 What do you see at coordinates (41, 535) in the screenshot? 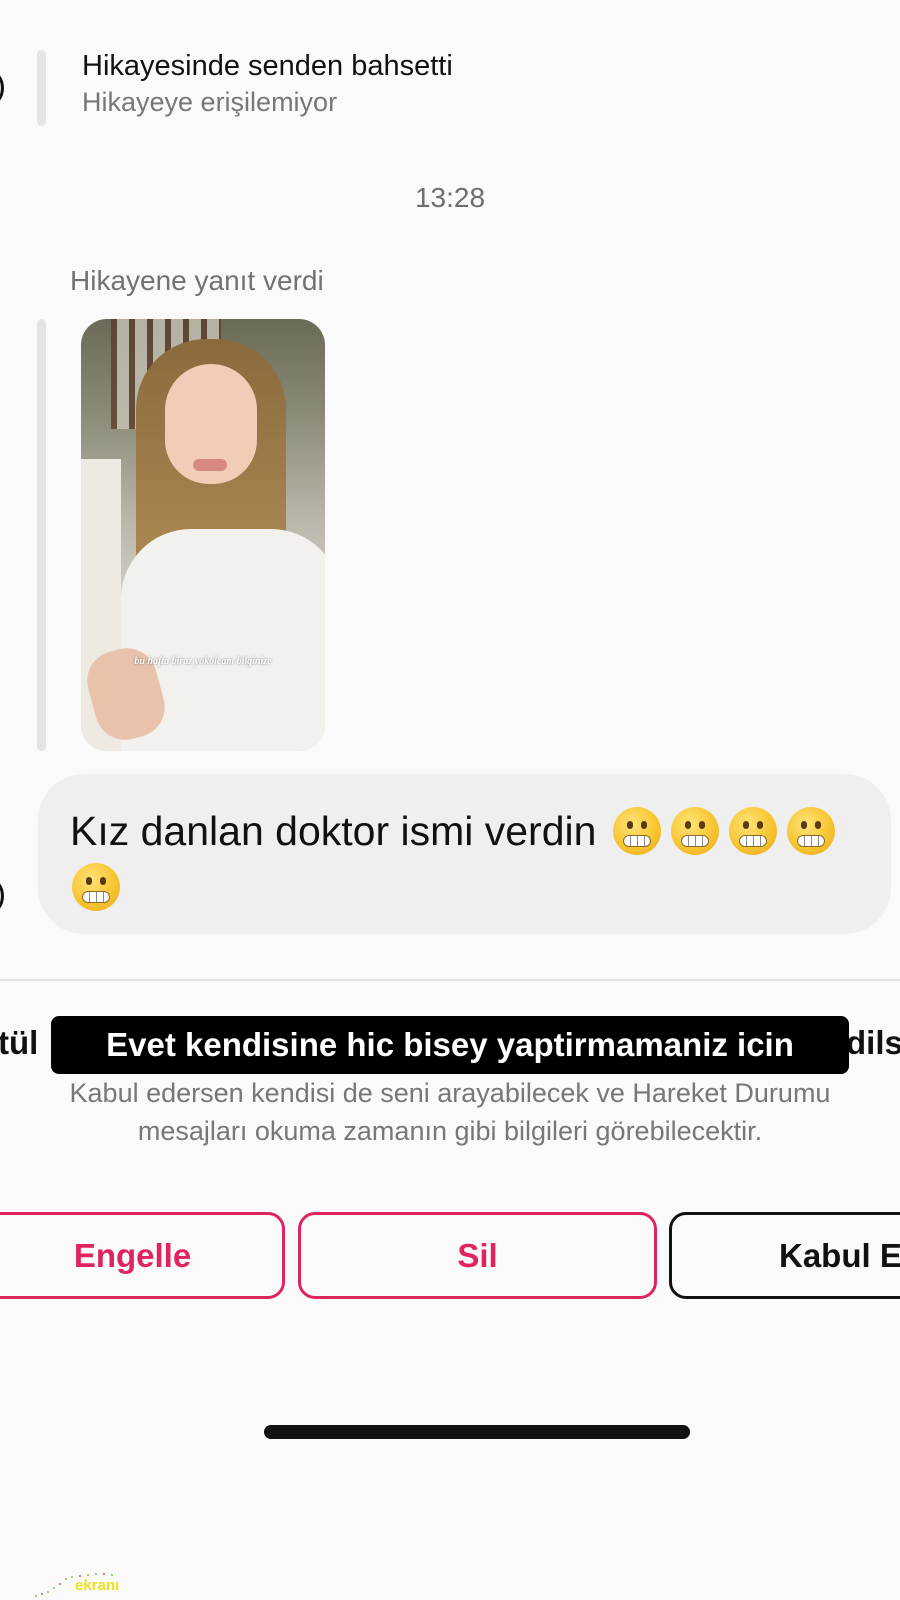
I see `story-reply-quote-bar` at bounding box center [41, 535].